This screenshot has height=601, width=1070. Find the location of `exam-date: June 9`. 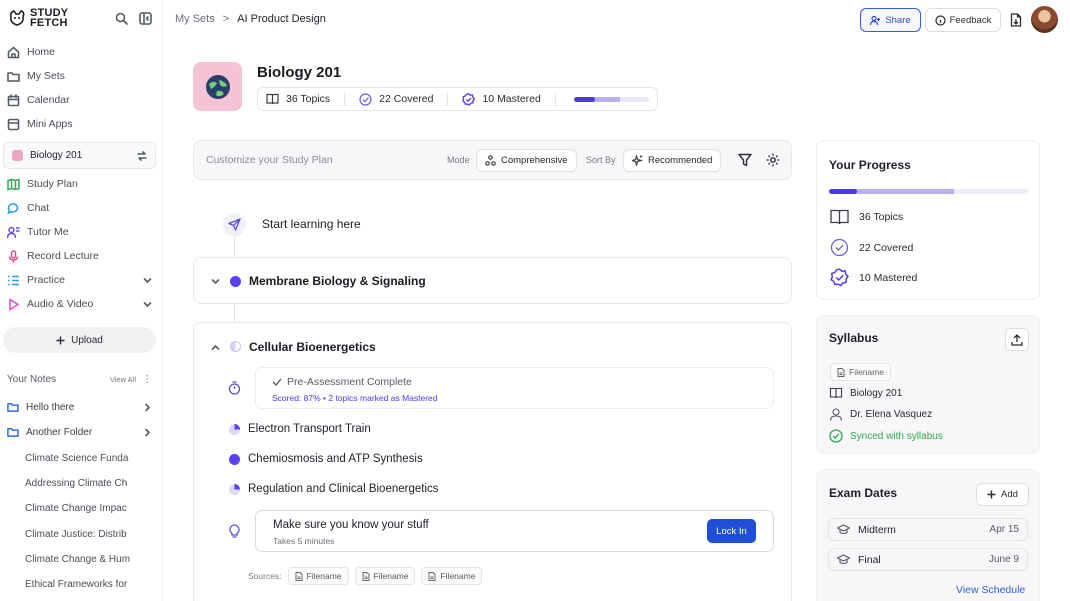

exam-date: June 9 is located at coordinates (1003, 559).